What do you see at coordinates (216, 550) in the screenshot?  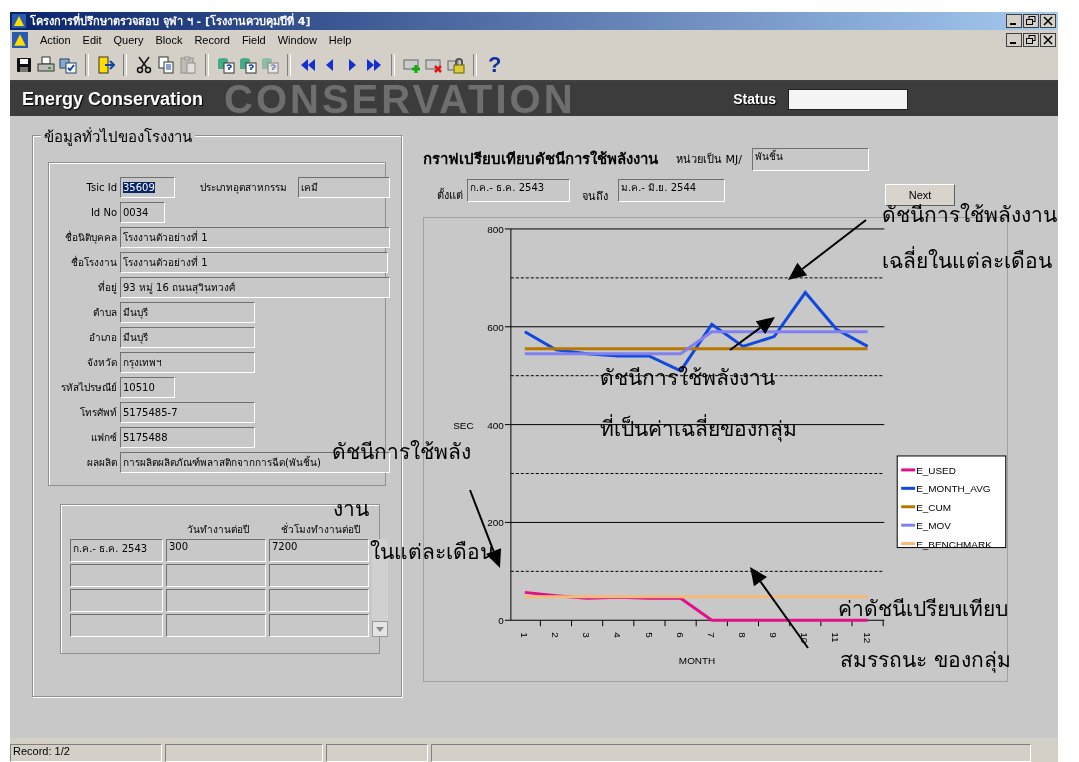 I see `table-cell: 300` at bounding box center [216, 550].